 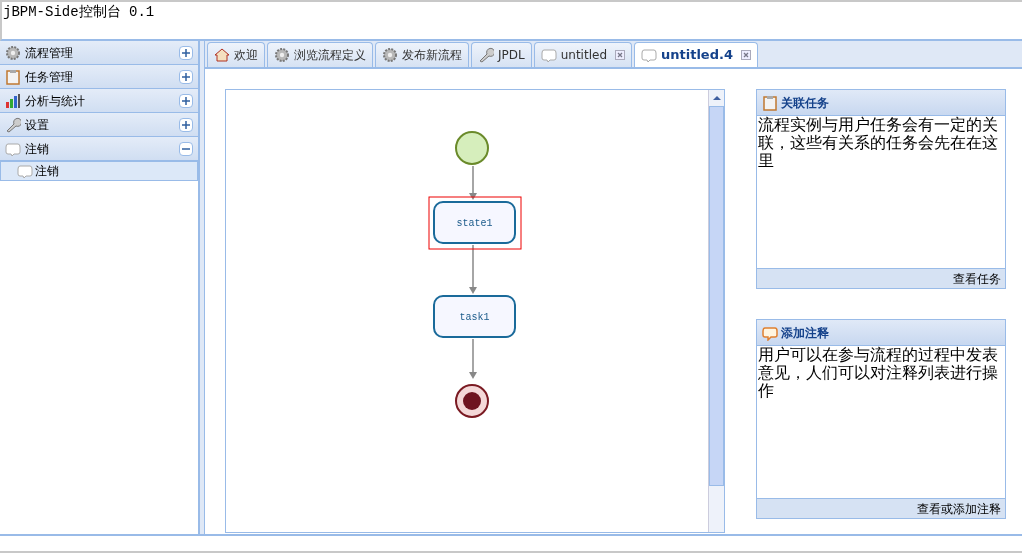 I want to click on section-label: 分析与统计, so click(x=55, y=101).